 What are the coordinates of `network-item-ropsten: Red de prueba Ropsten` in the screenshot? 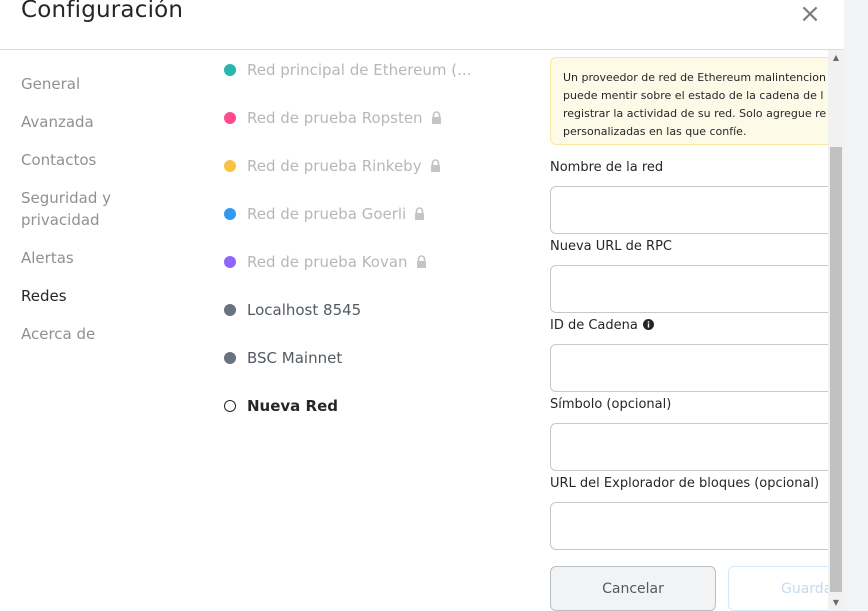 It's located at (374, 130).